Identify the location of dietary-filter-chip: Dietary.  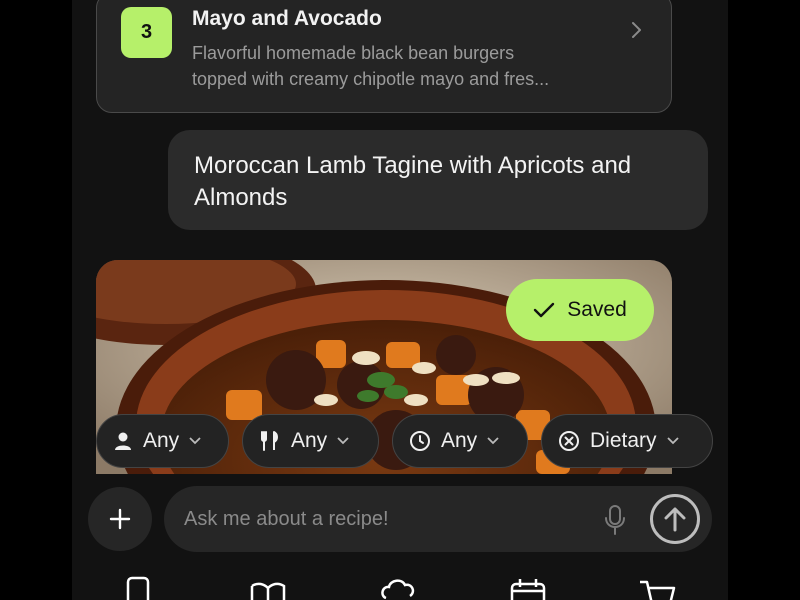
(627, 441).